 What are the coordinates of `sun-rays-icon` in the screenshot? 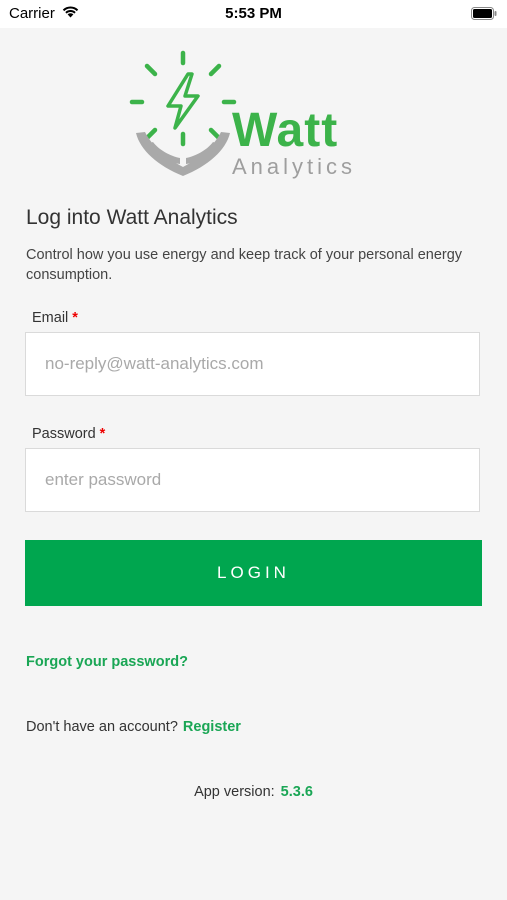 It's located at (183, 98).